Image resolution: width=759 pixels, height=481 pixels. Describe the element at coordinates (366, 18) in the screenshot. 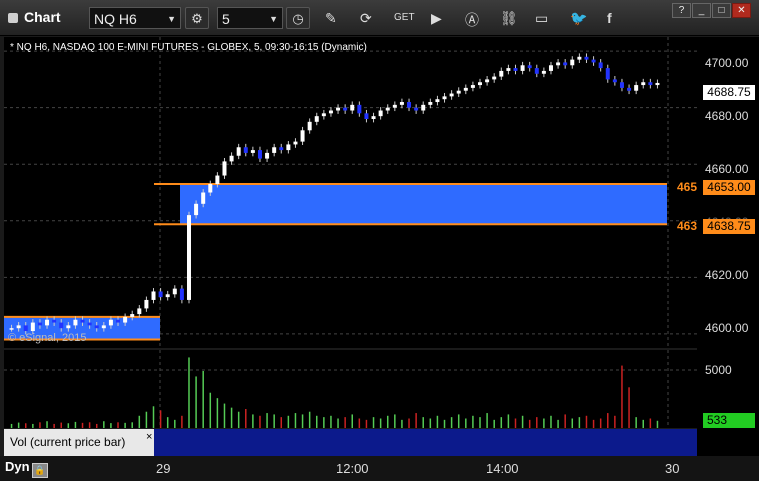

I see `refresh-icon: ⟳` at that location.